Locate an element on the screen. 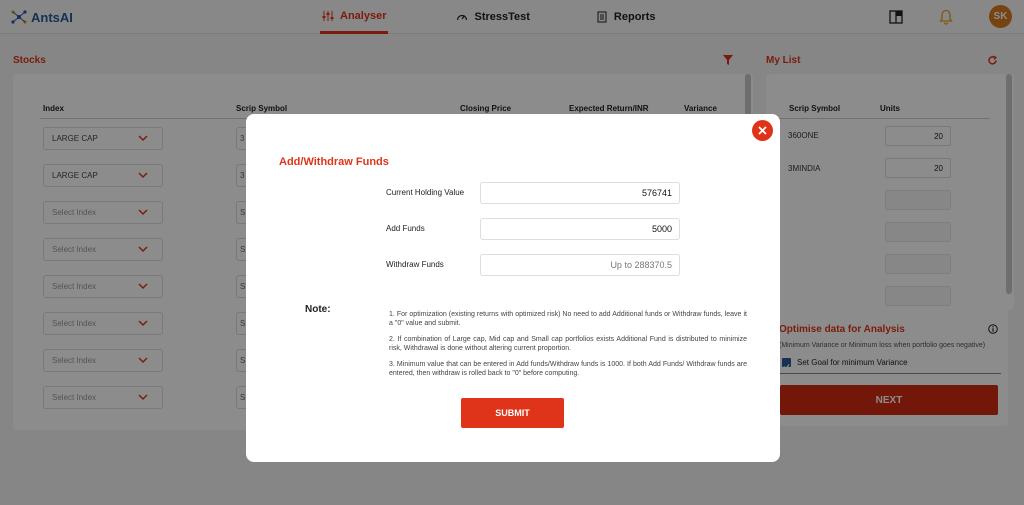 Image resolution: width=1024 pixels, height=505 pixels. add-funds-field is located at coordinates (580, 229).